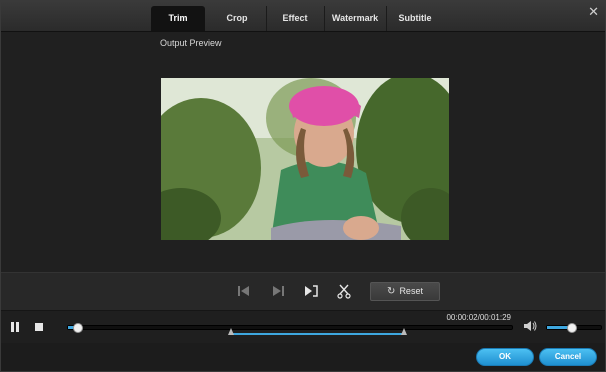 This screenshot has width=606, height=372. Describe the element at coordinates (355, 18) in the screenshot. I see `tab-watermark: Watermark` at that location.